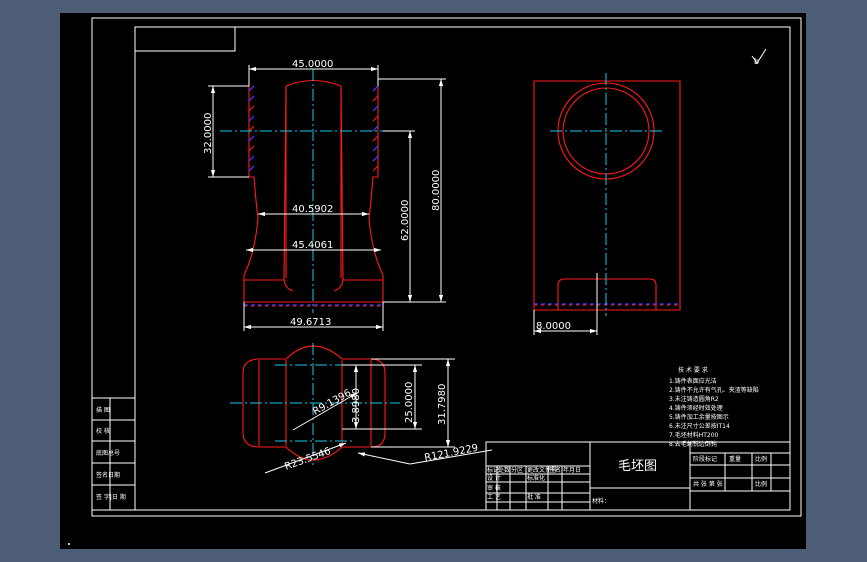 This screenshot has width=867, height=562. What do you see at coordinates (504, 470) in the screenshot?
I see `tb-header-1: 处数` at bounding box center [504, 470].